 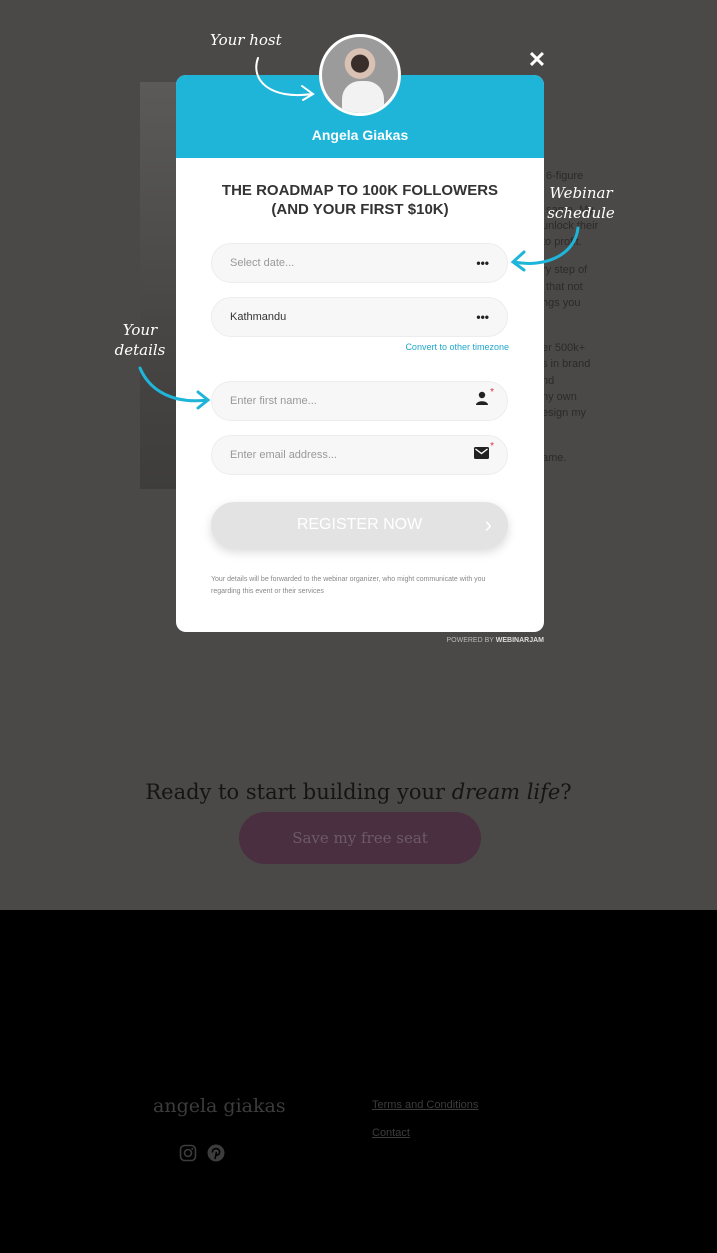 What do you see at coordinates (472, 640) in the screenshot?
I see `powered-by: POWERED BY WEBINARJAM` at bounding box center [472, 640].